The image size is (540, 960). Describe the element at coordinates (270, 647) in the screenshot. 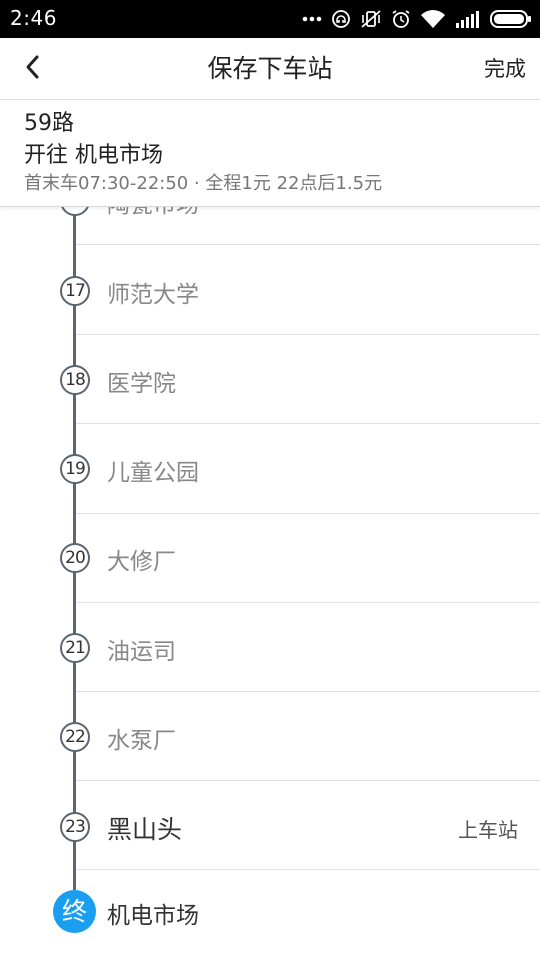

I see `station-row: 21 油运司` at that location.